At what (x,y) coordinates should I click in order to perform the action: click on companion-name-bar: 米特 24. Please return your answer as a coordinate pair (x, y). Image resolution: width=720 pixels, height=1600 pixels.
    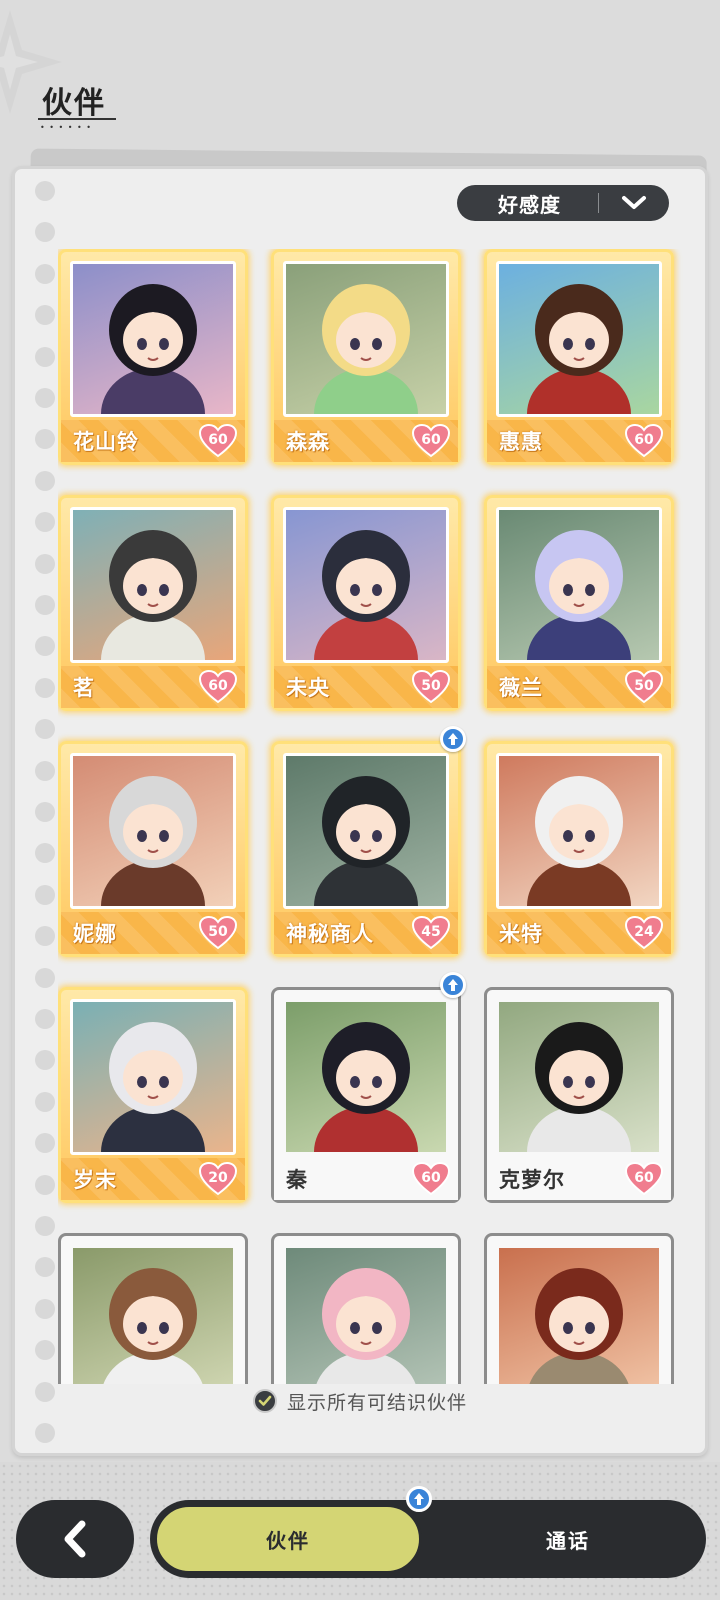
    Looking at the image, I should click on (579, 933).